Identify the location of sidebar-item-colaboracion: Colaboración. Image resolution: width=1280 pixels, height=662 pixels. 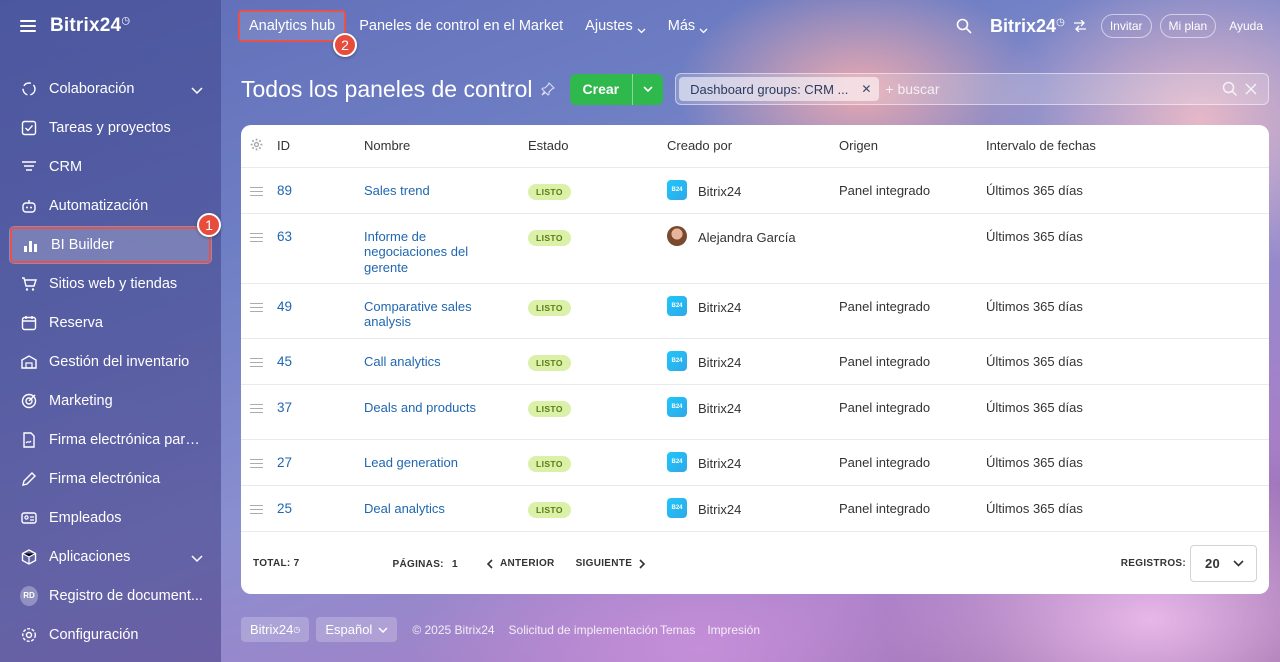
(110, 88).